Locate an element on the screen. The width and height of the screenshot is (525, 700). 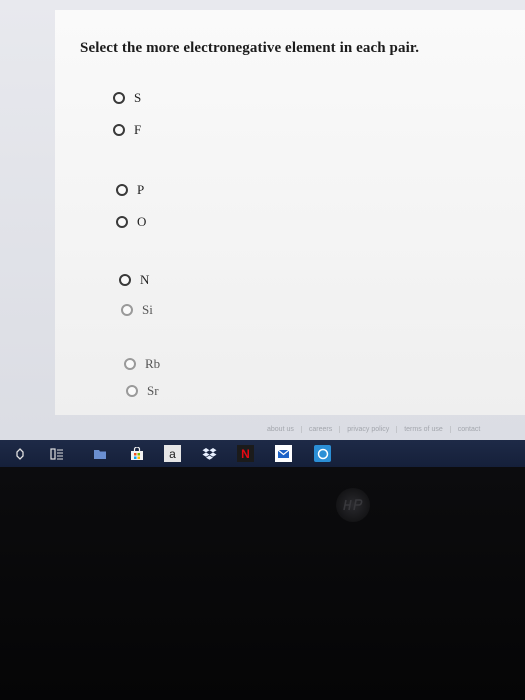
amazon-icon: a is located at coordinates (172, 453).